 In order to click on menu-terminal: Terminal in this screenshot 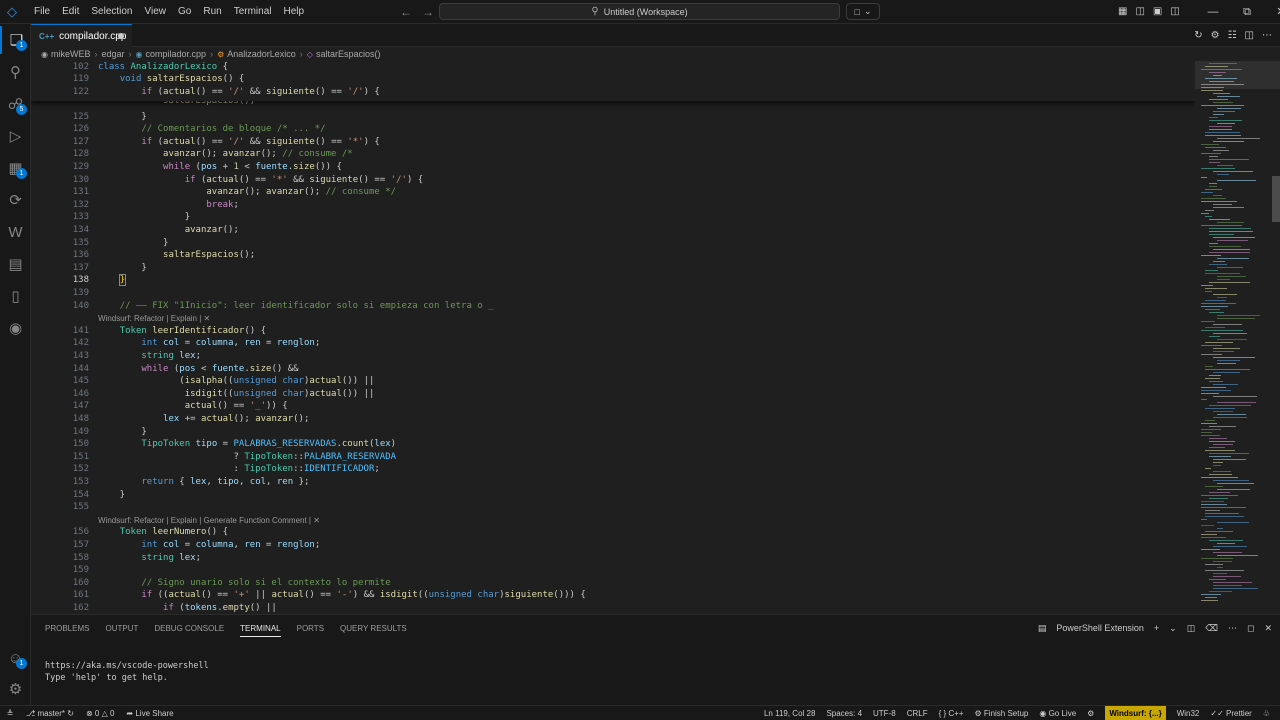, I will do `click(253, 12)`.